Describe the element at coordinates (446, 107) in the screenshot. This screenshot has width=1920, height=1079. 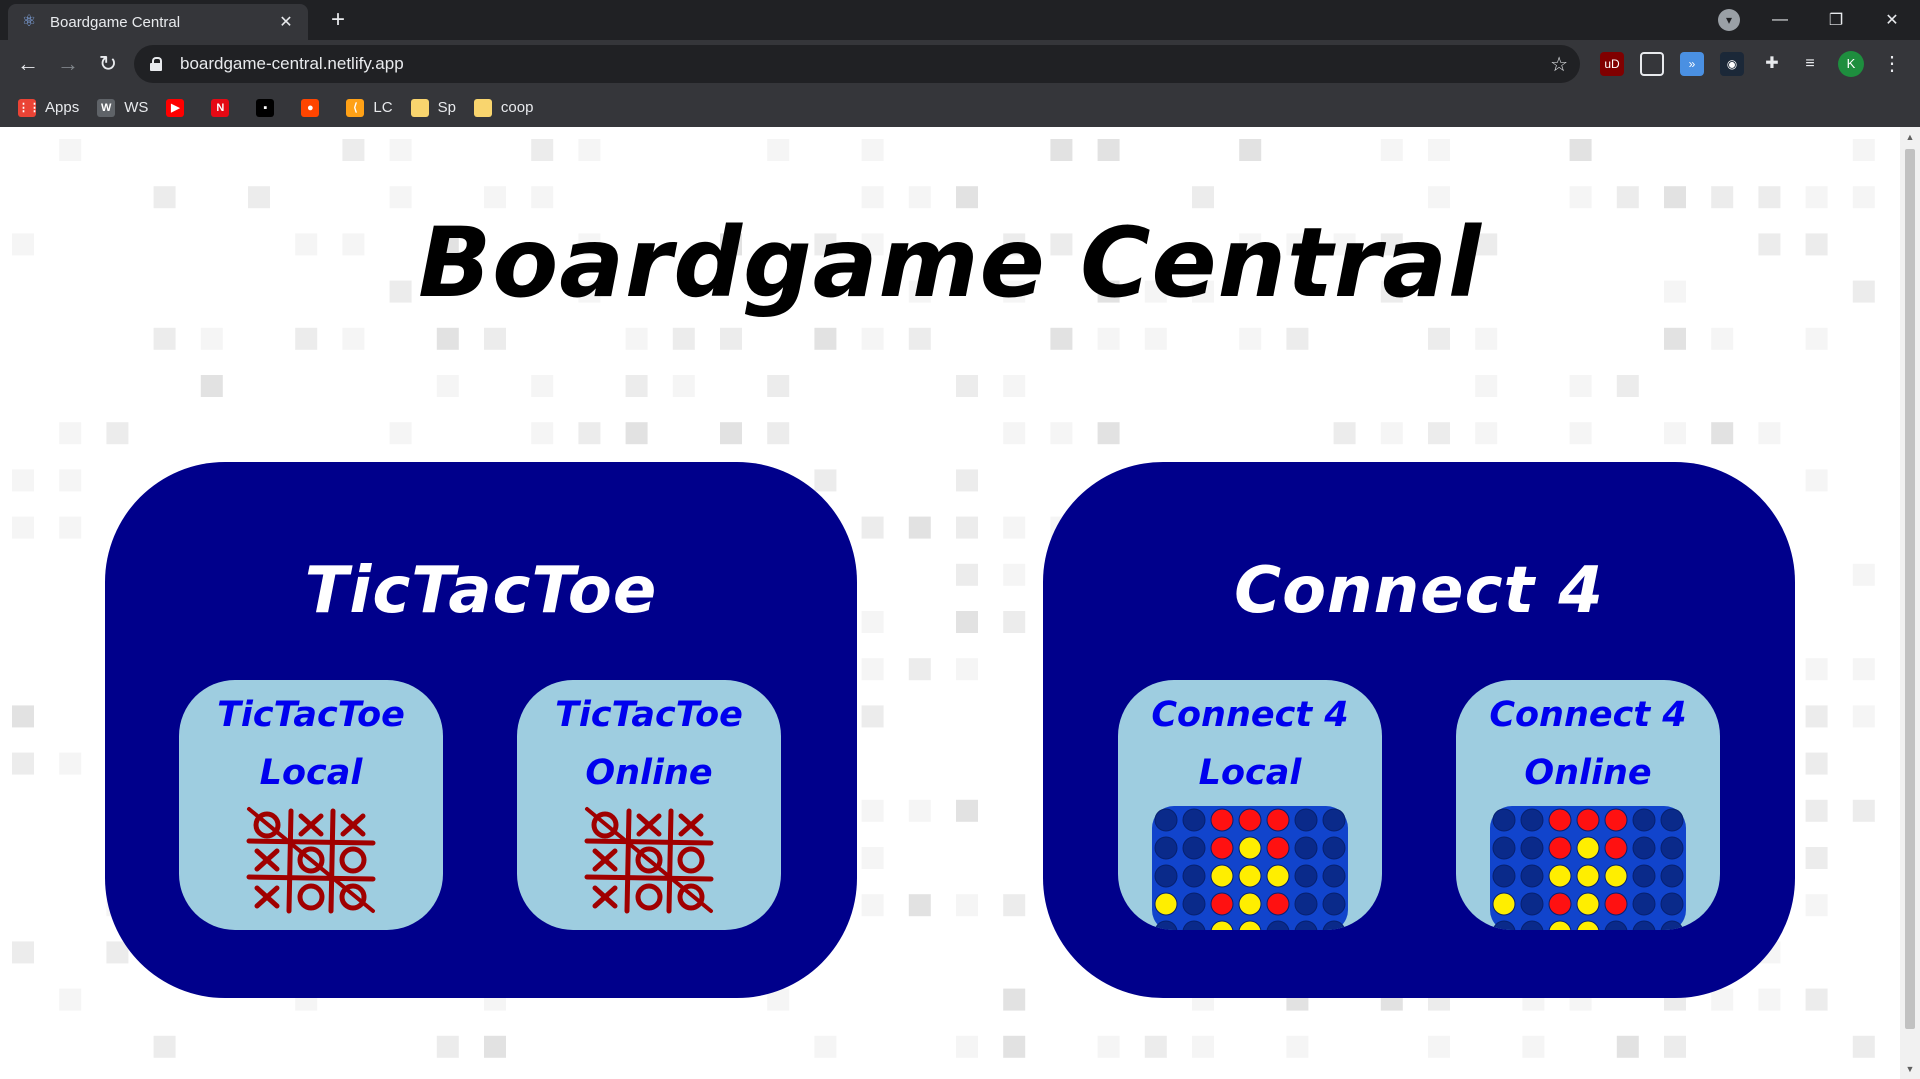
I see `bookmark-label: Sp` at that location.